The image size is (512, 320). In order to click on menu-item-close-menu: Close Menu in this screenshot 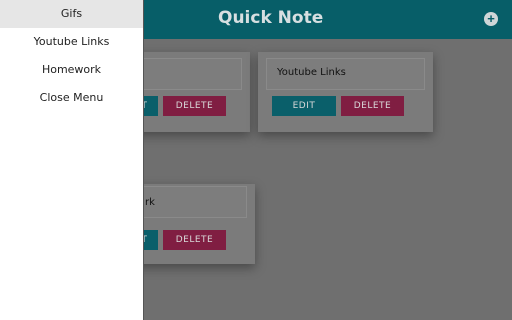, I will do `click(71, 98)`.